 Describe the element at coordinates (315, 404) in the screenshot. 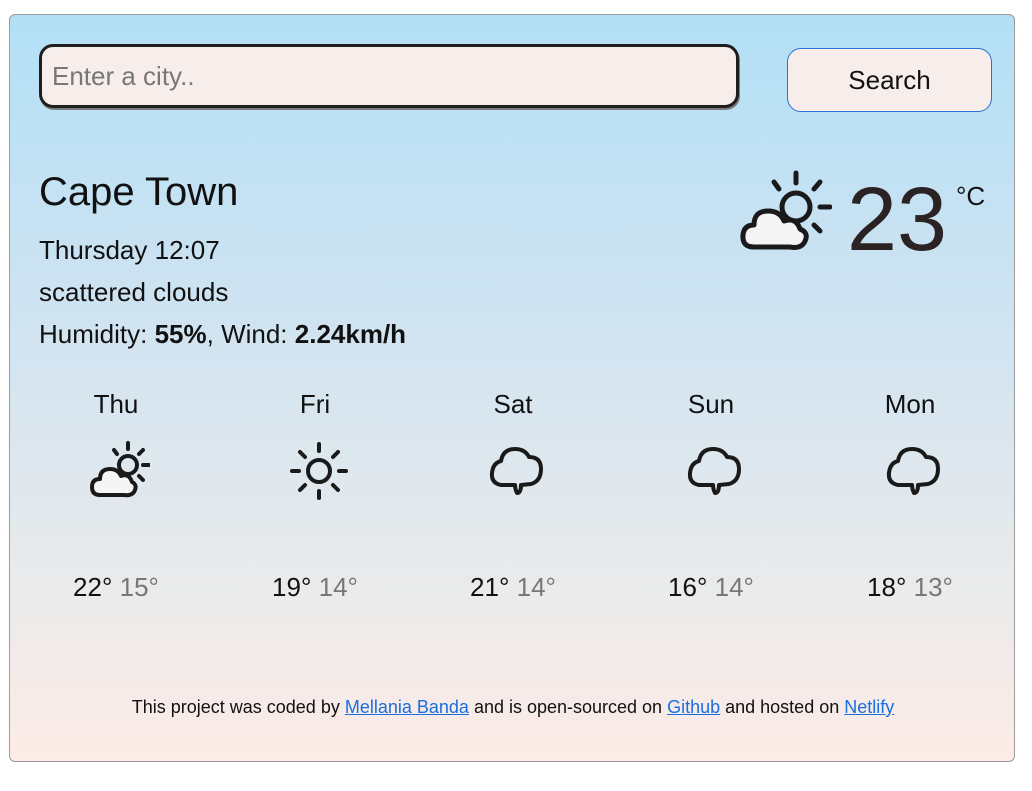

I see `forecast-day-name: Fri` at that location.